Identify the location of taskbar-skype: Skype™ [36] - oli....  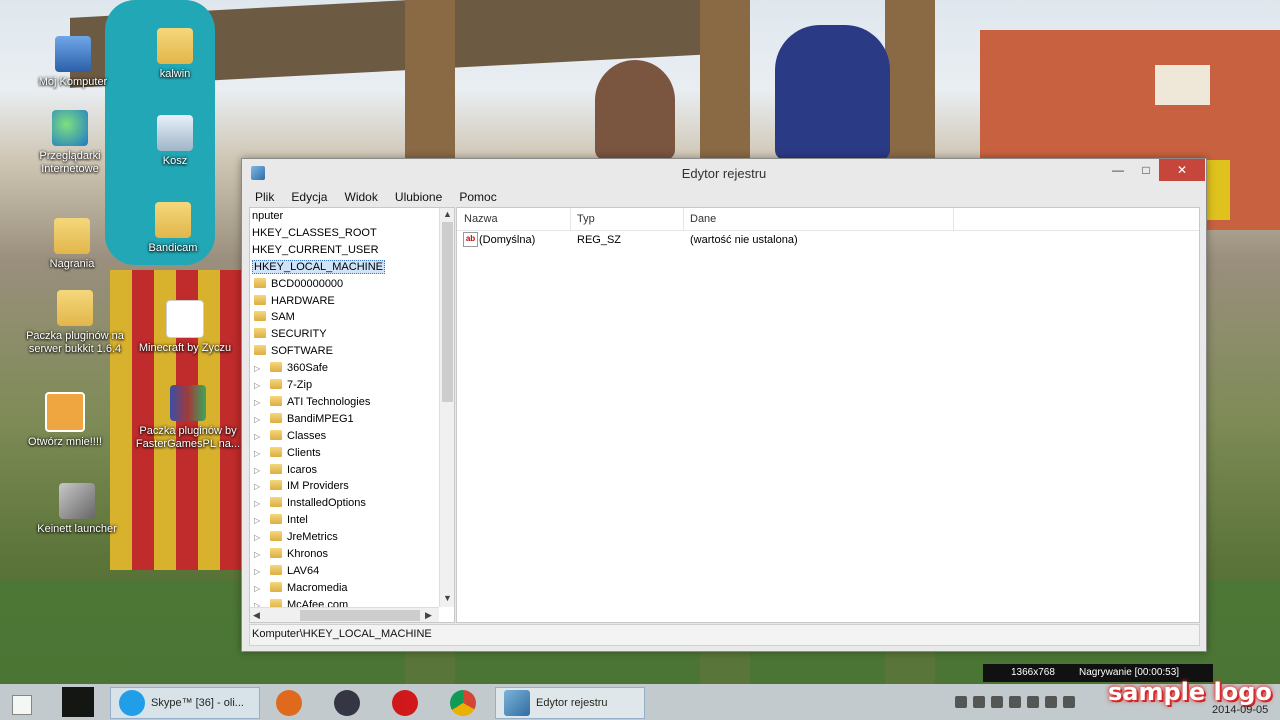
(185, 703).